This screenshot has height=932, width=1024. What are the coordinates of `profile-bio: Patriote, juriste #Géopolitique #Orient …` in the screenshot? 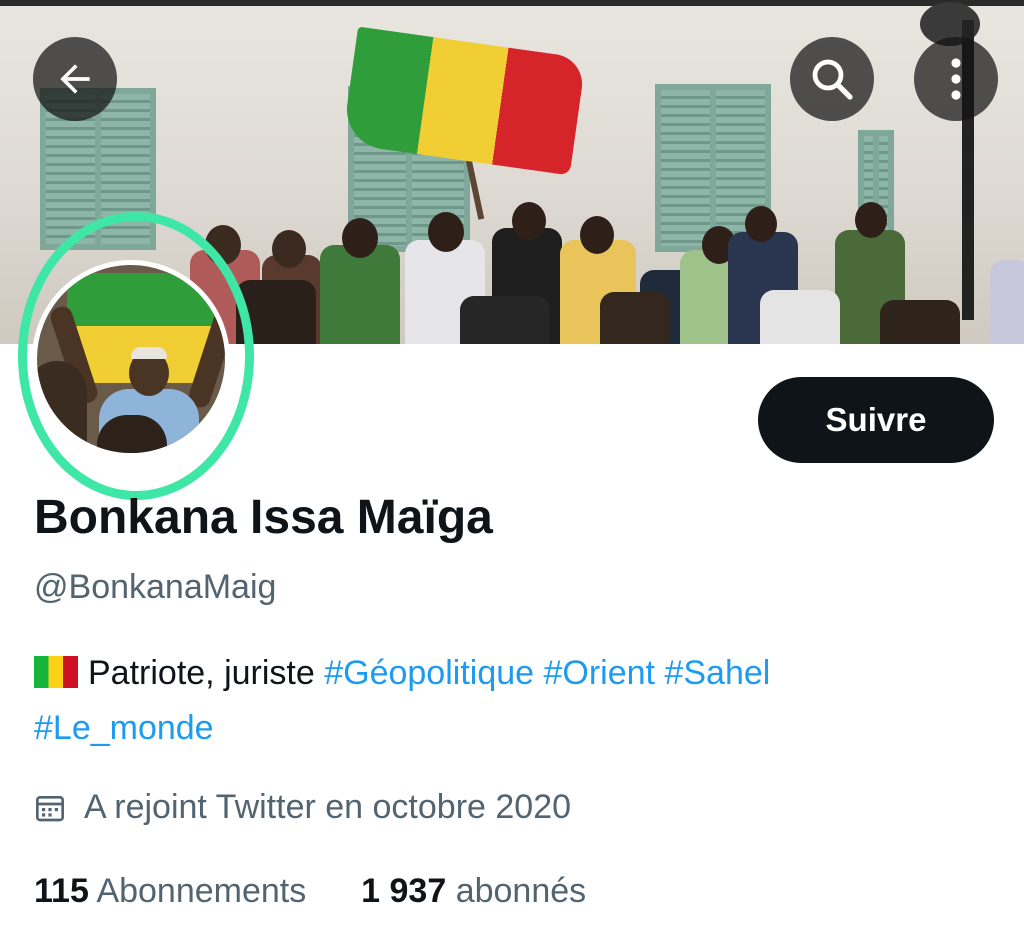 It's located at (514, 701).